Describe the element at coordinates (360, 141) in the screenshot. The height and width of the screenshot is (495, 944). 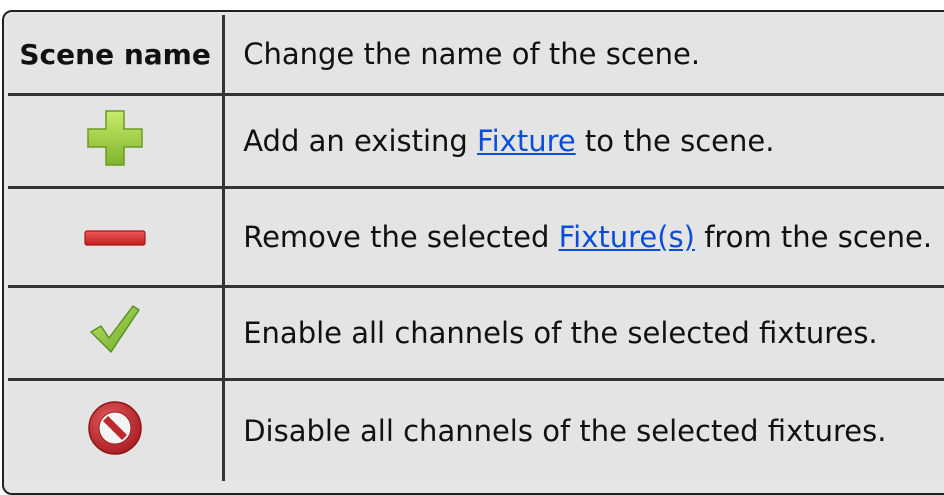
I see `description-text-before: Add an existing` at that location.